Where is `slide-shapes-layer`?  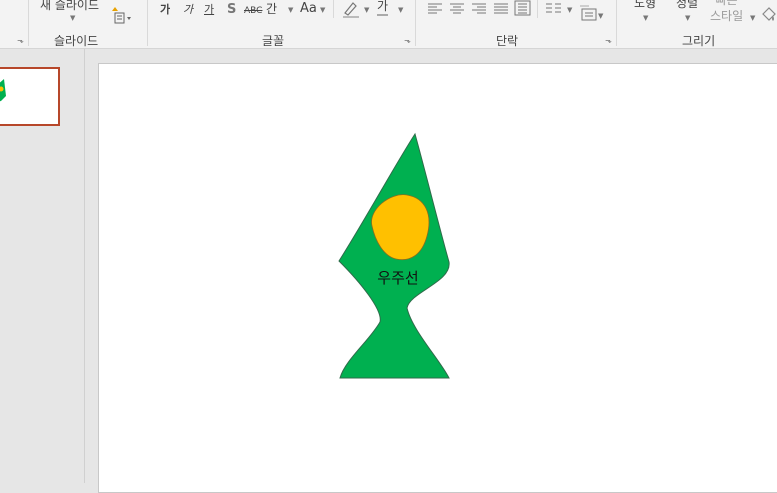
slide-shapes-layer is located at coordinates (394, 255).